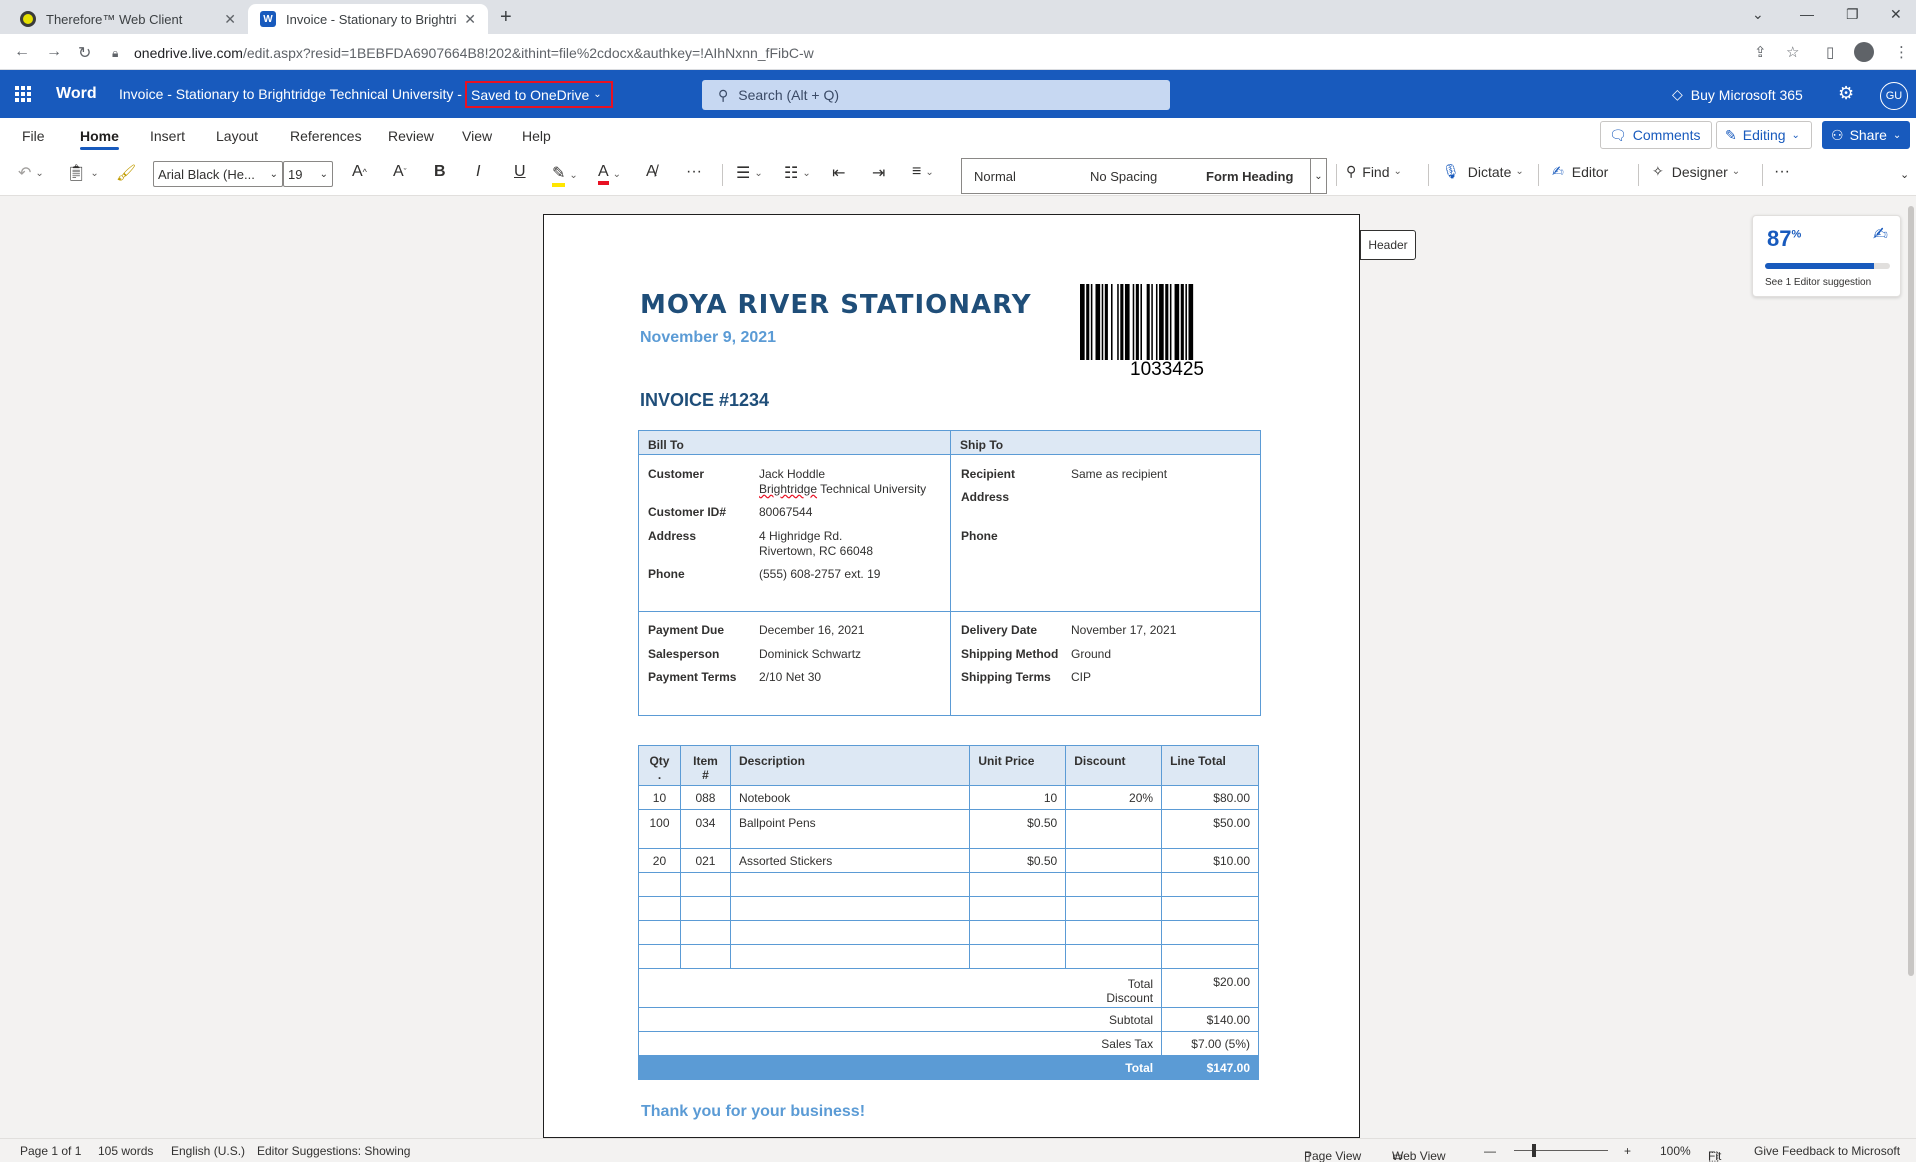  What do you see at coordinates (1827, 1151) in the screenshot?
I see `feedback-link: Give Feedback to Microsoft` at bounding box center [1827, 1151].